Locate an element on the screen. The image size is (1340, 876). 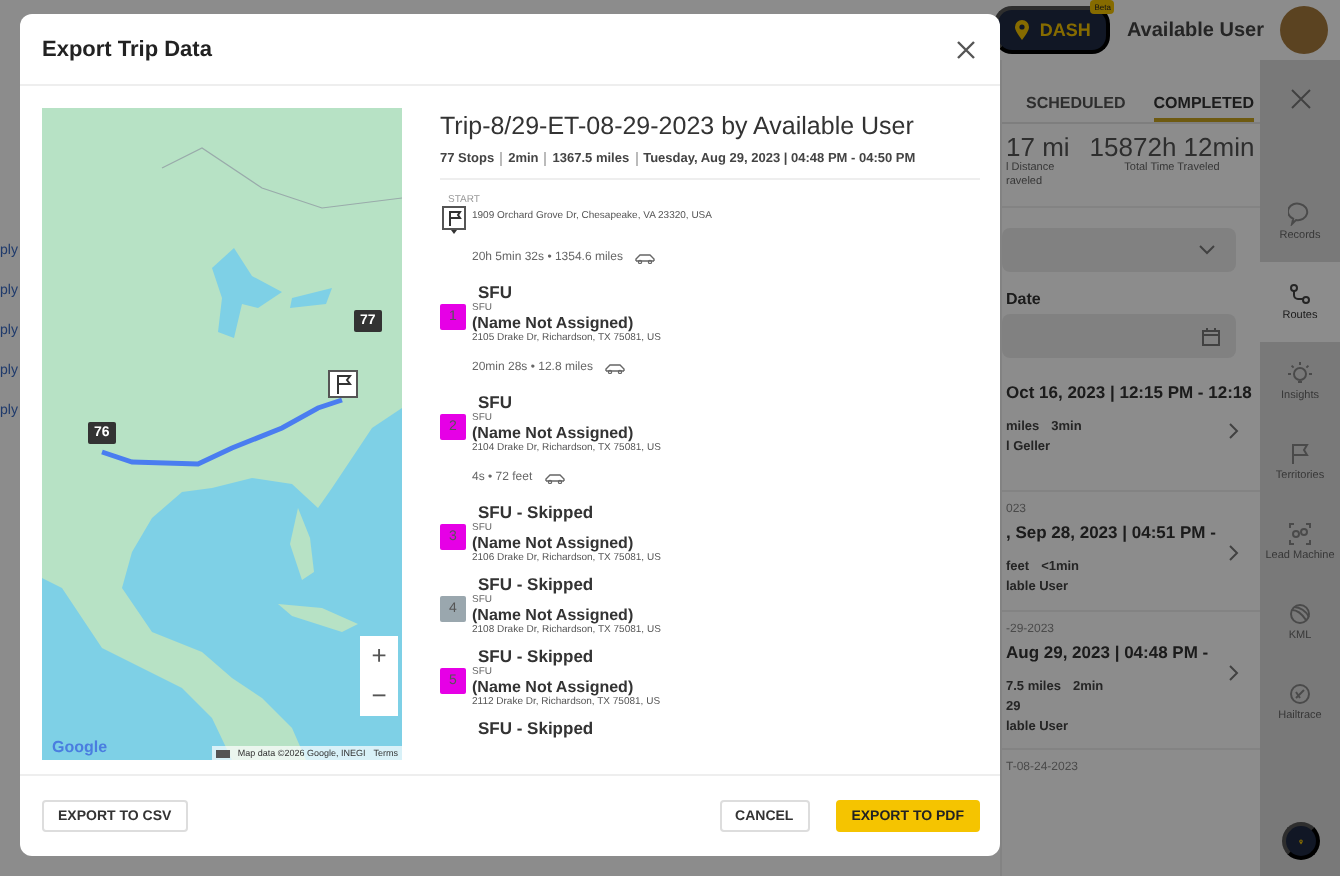
stat-value: 15872h 12min is located at coordinates (1172, 147).